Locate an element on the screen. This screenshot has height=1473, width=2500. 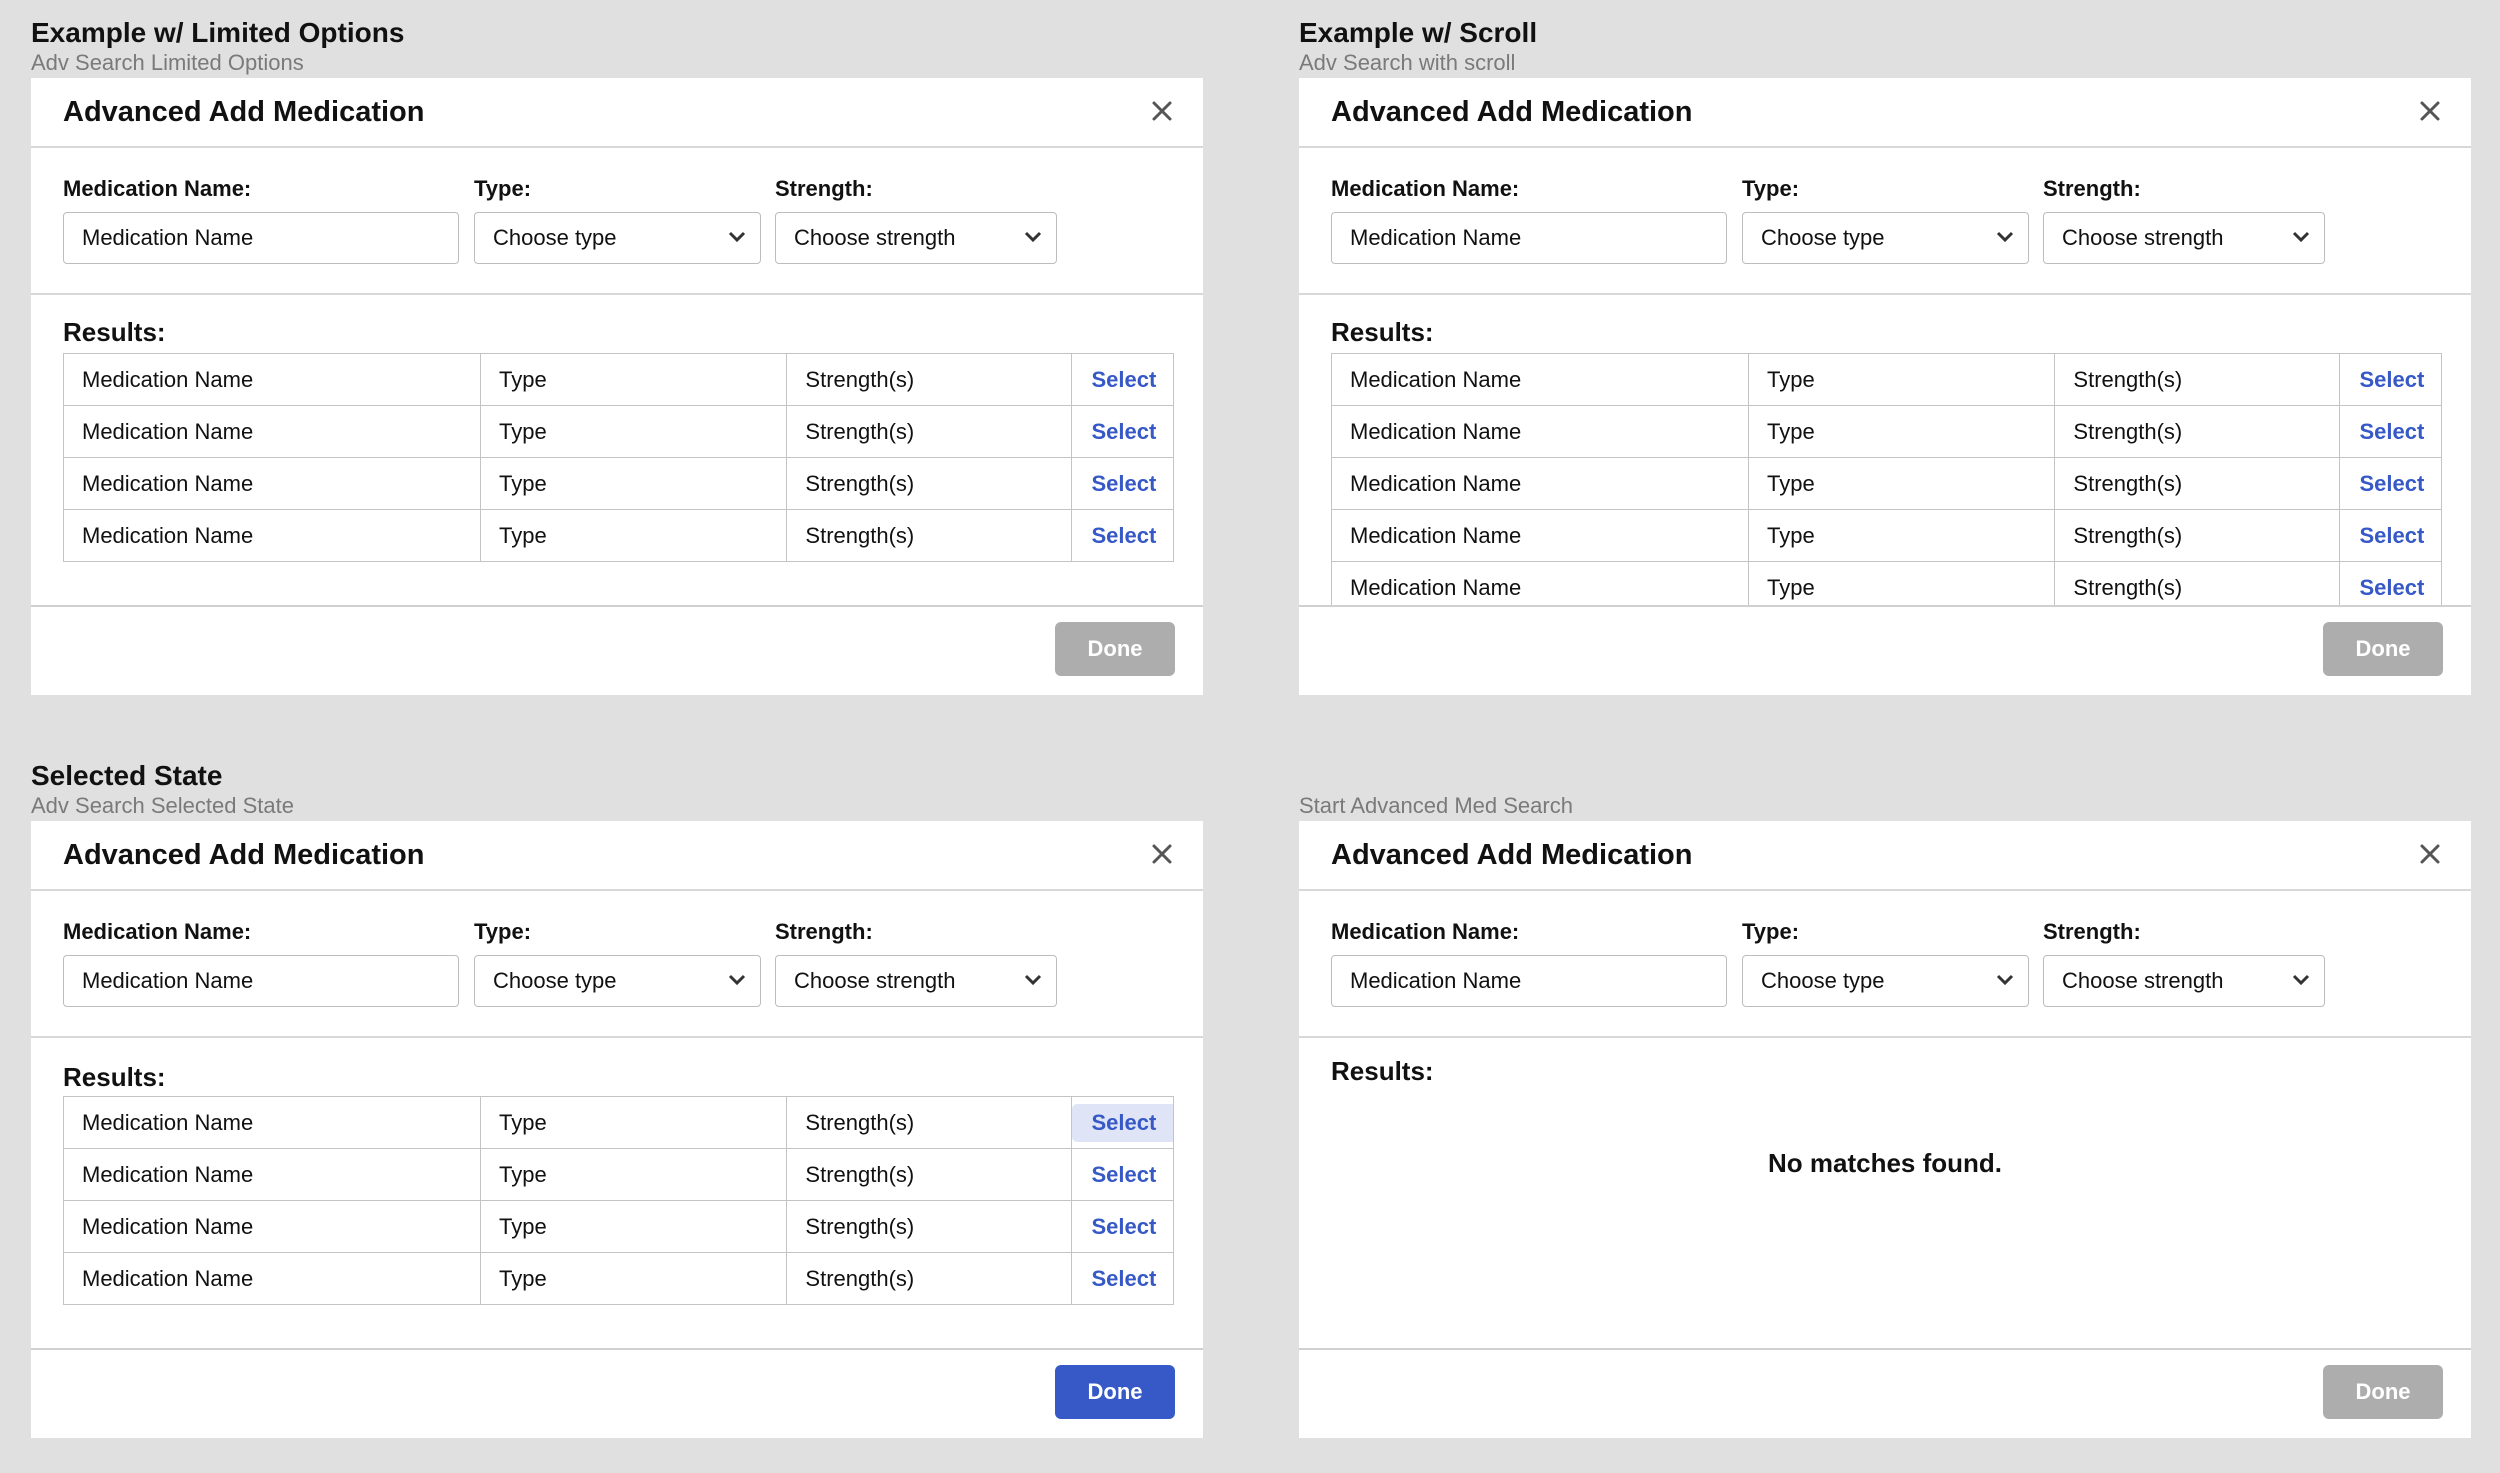
dialog-header: Advanced Add Medication is located at coordinates (1885, 856).